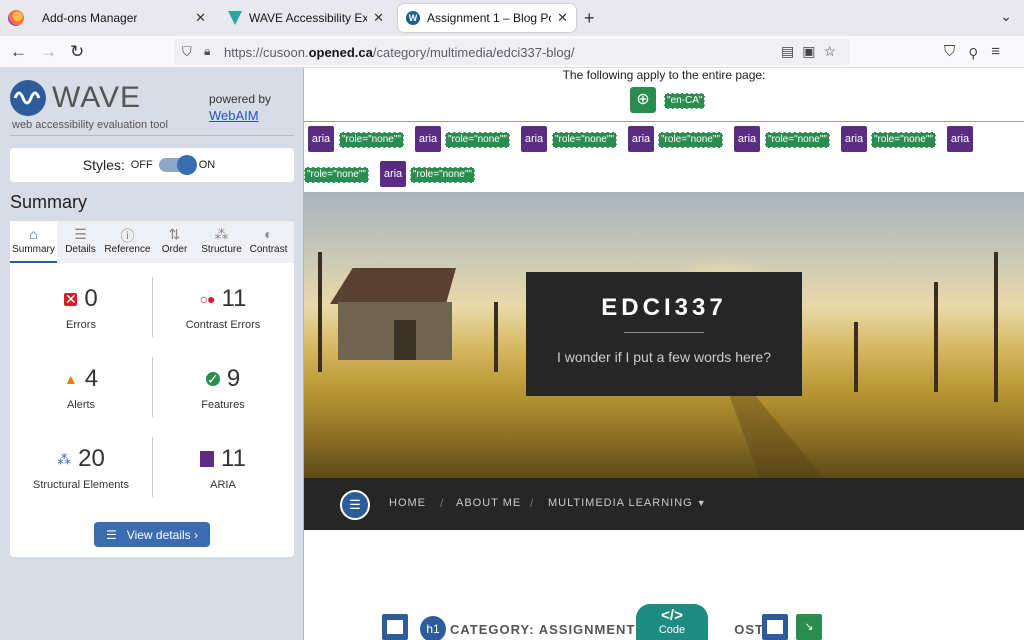 This screenshot has height=640, width=1024. Describe the element at coordinates (71, 298) in the screenshot. I see `error-icon: ✕` at that location.